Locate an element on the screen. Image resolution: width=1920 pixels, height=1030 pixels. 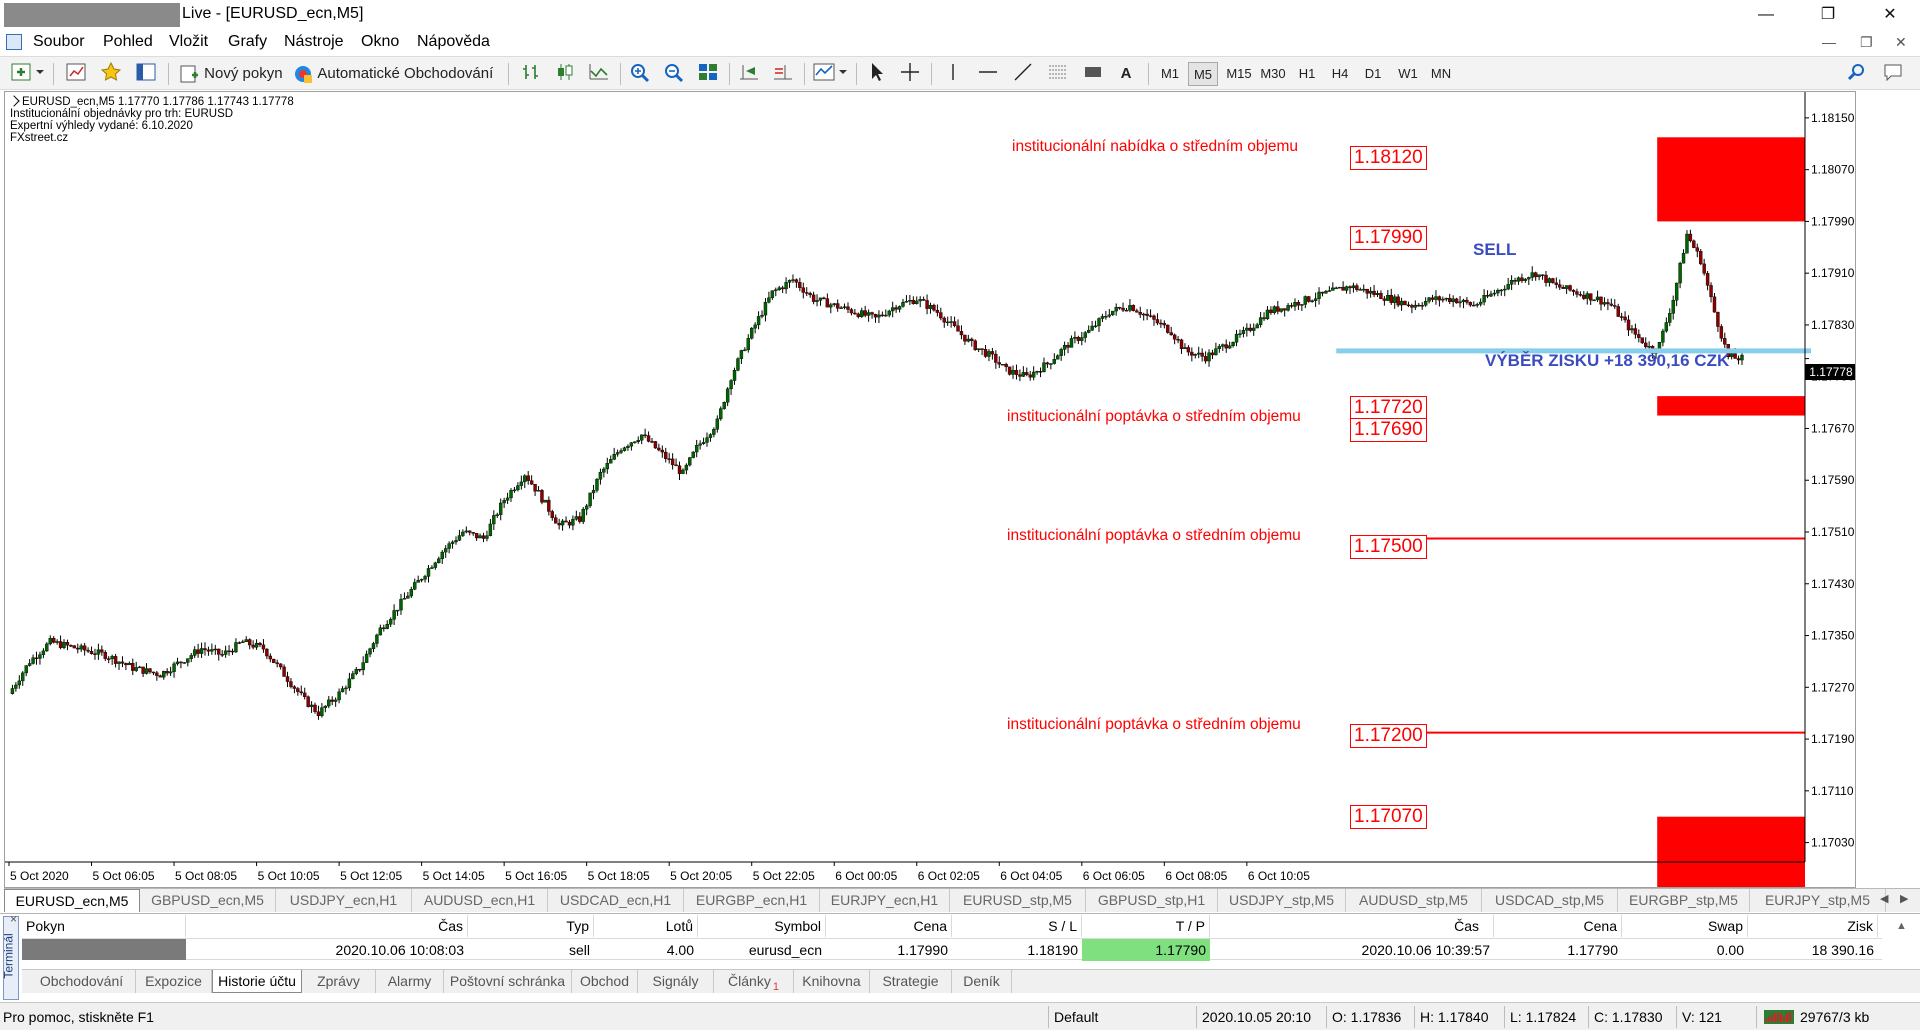
cursor-tool-button is located at coordinates (876, 74).